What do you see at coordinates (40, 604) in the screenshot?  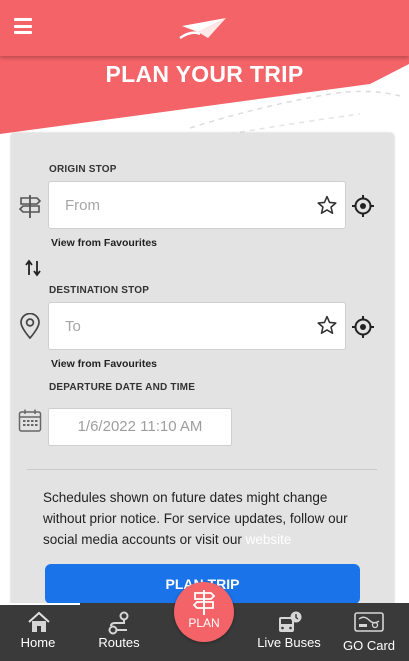 I see `scroll-indicator` at bounding box center [40, 604].